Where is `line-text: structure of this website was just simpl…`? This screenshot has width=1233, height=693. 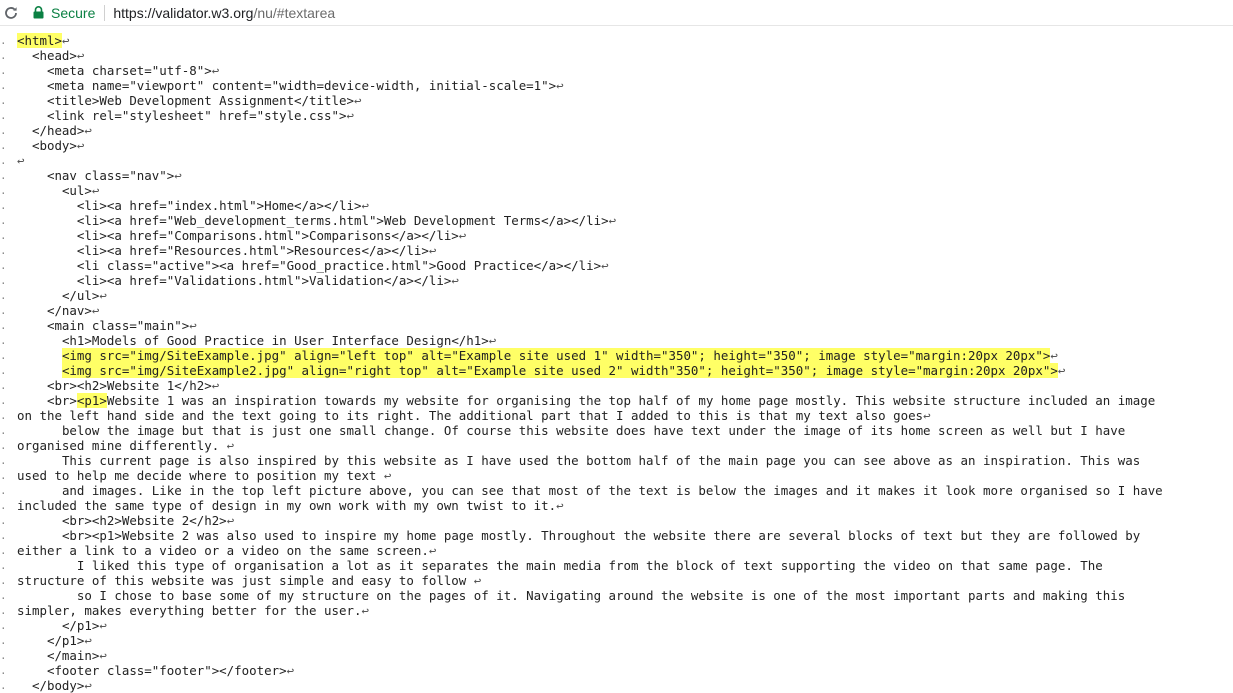
line-text: structure of this website was just simpl… is located at coordinates (245, 580).